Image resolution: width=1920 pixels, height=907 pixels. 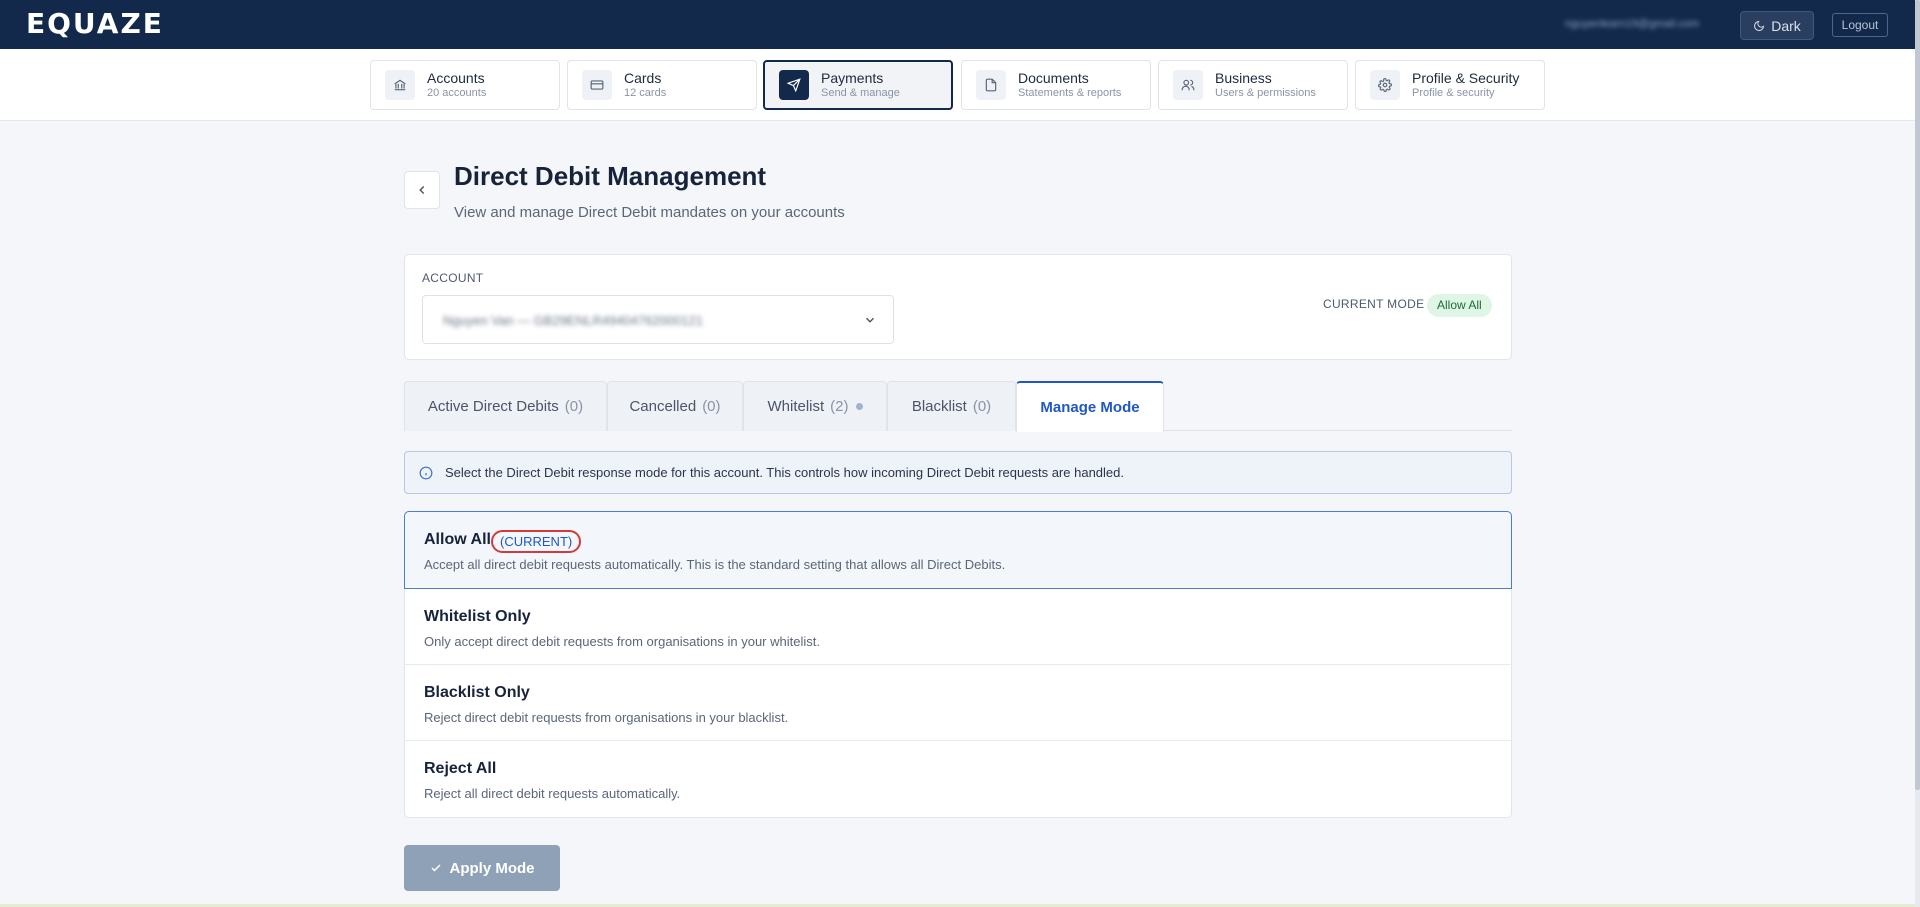 I want to click on page-title: Direct Debit Management, so click(x=610, y=176).